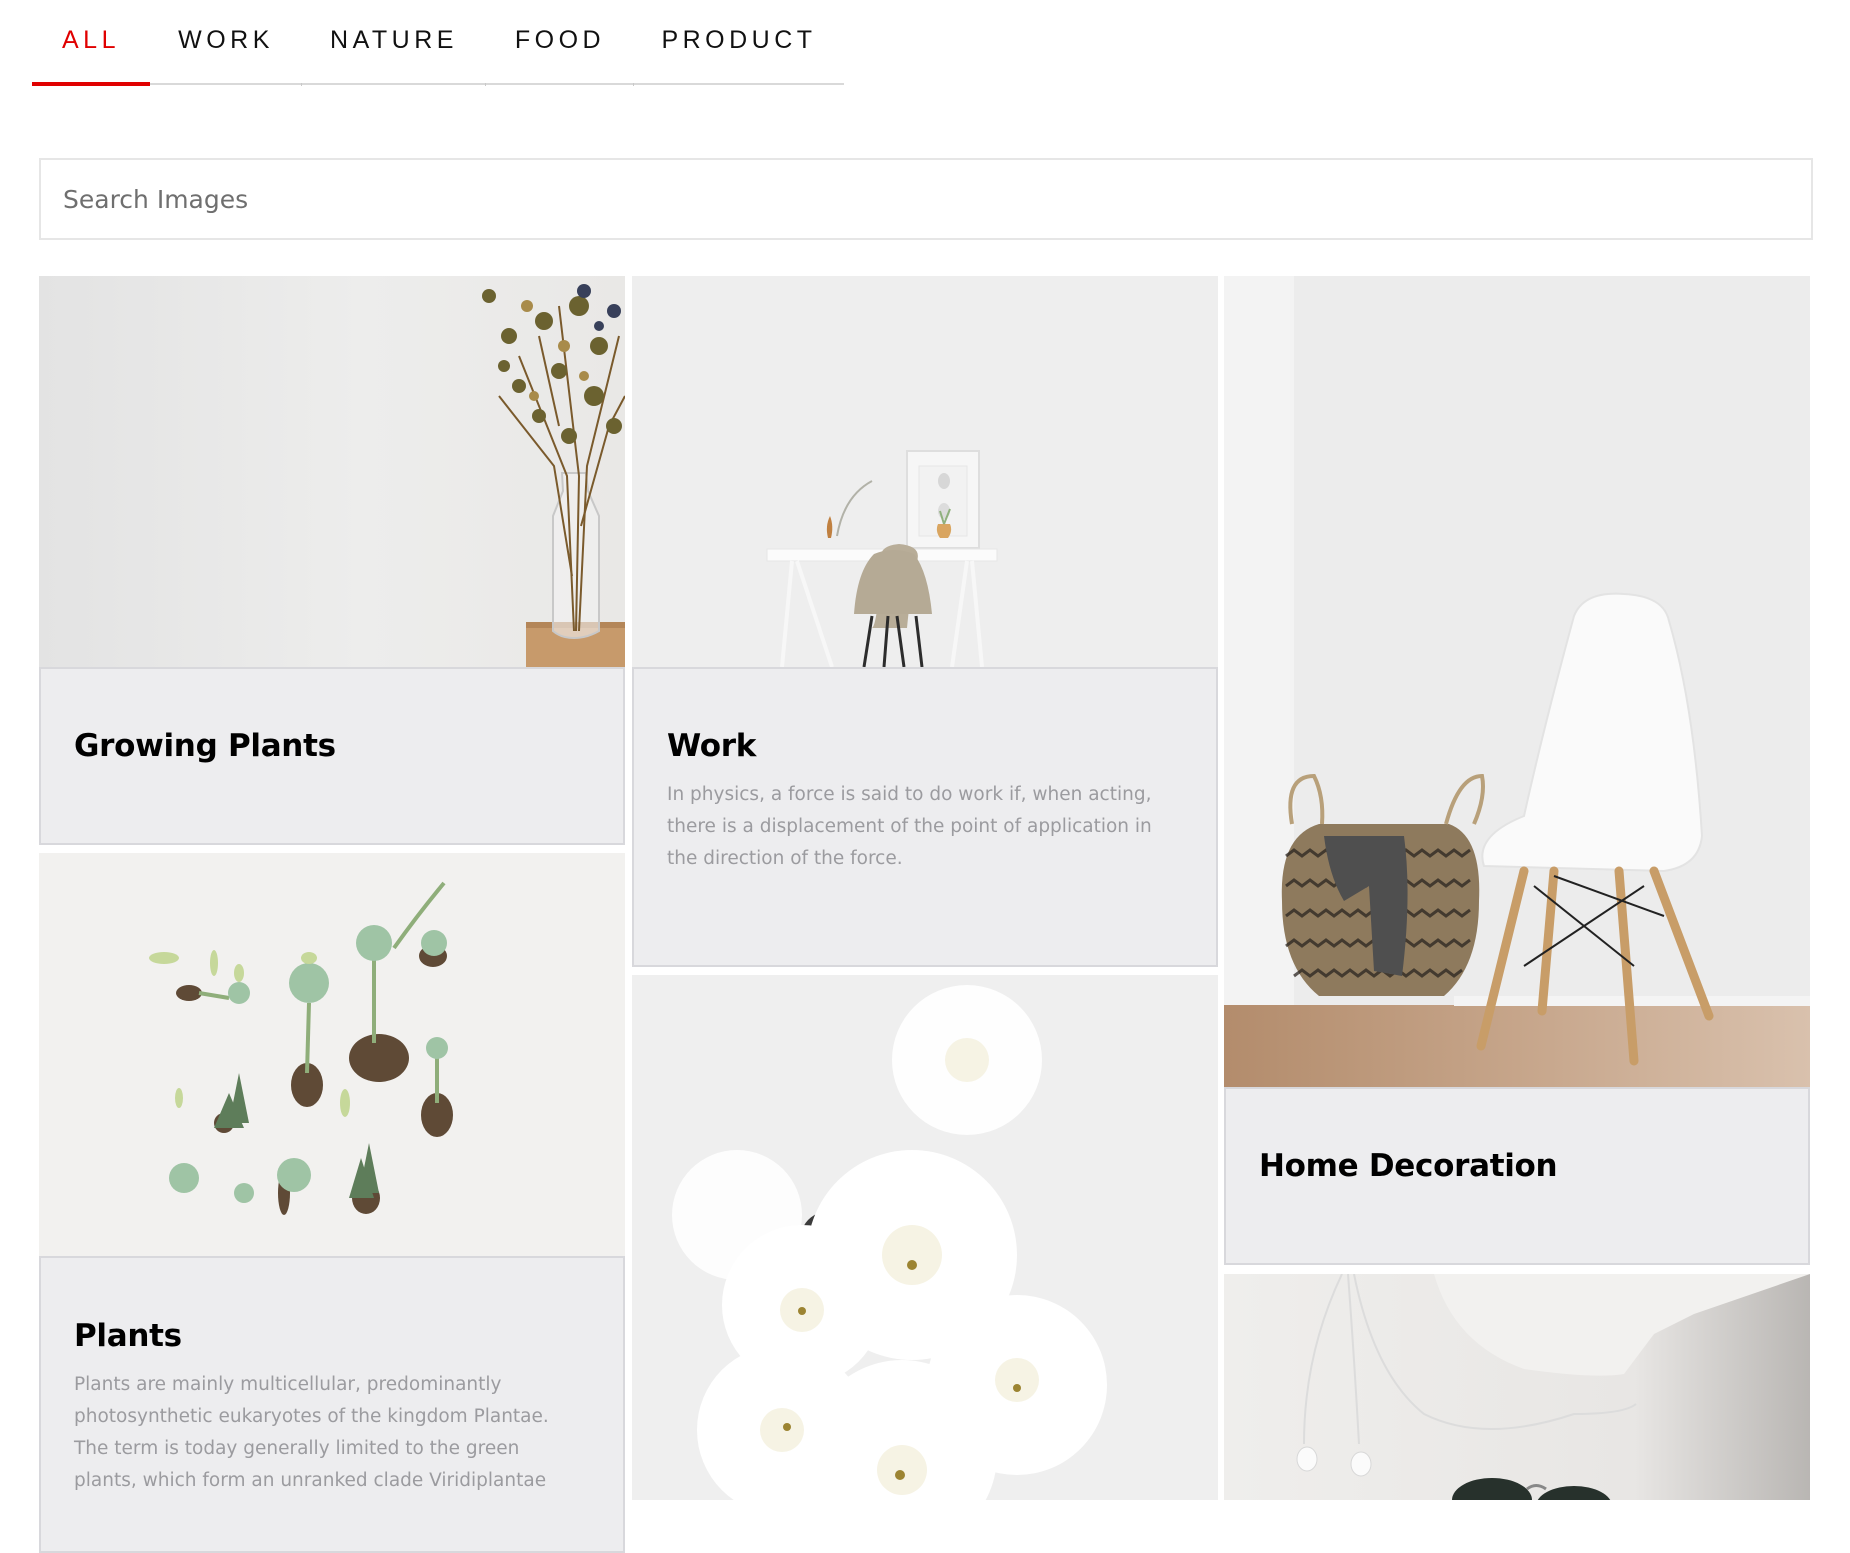 The height and width of the screenshot is (1553, 1850). I want to click on active-tab-indicator, so click(91, 84).